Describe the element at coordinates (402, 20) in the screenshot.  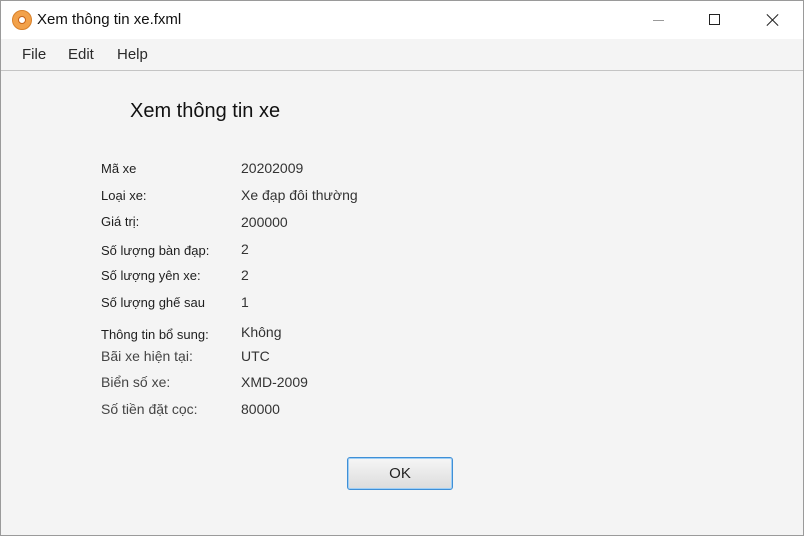
I see `title-bar: Xem thông tin xe.fxml` at that location.